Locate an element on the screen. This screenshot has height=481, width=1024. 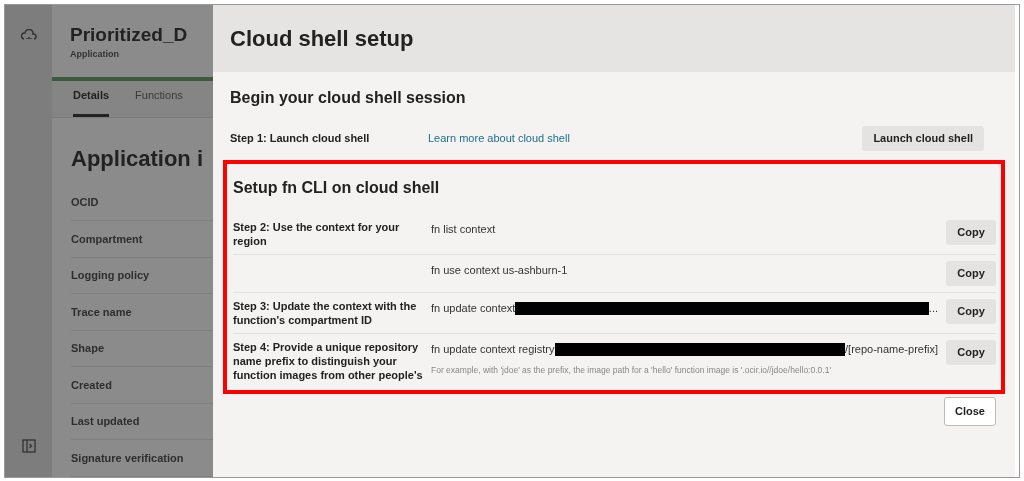
command-text: fn update context is located at coordinates (473, 308).